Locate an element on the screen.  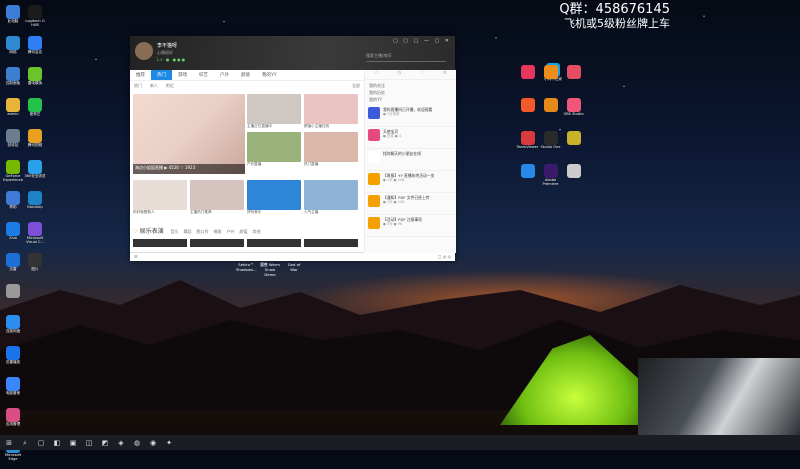
taskbar-app-icon: ◧ is located at coordinates (57, 443).